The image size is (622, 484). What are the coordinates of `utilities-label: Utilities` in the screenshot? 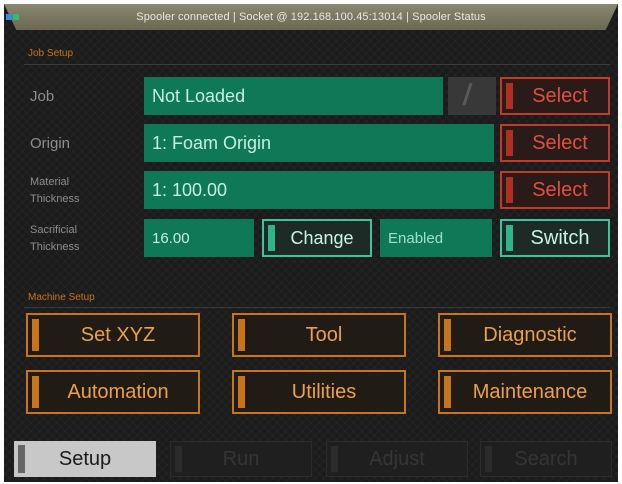 It's located at (324, 391).